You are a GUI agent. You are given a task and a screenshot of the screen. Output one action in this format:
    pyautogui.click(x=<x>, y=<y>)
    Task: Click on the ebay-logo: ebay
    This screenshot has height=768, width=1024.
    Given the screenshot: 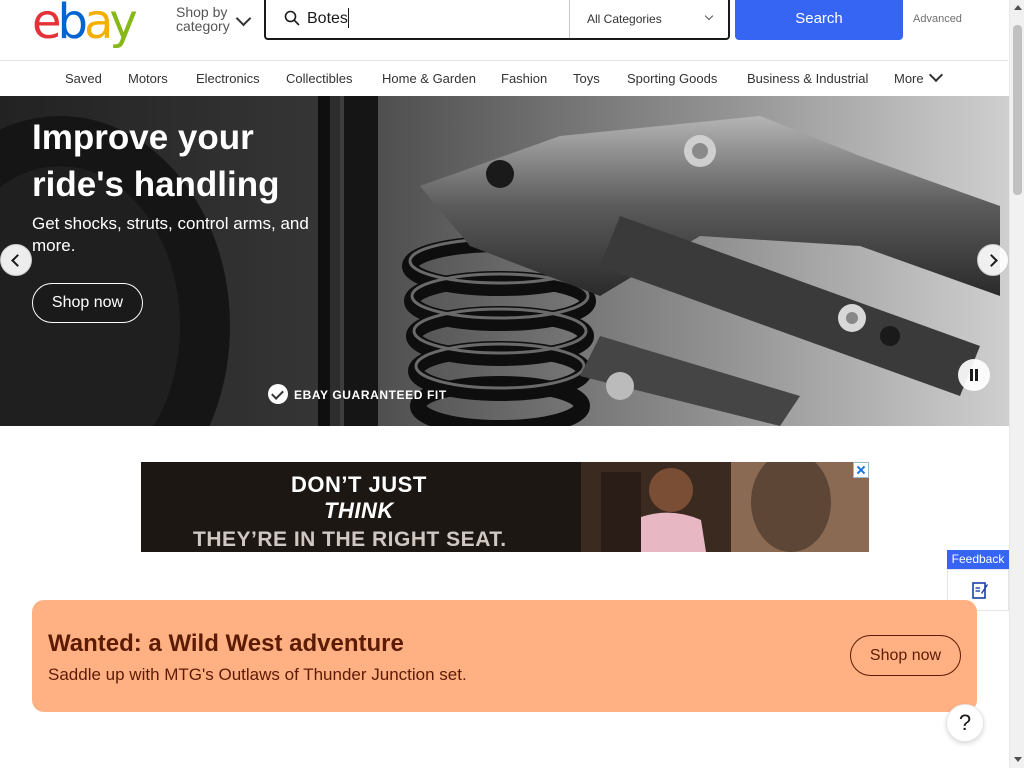 What is the action you would take?
    pyautogui.click(x=85, y=23)
    